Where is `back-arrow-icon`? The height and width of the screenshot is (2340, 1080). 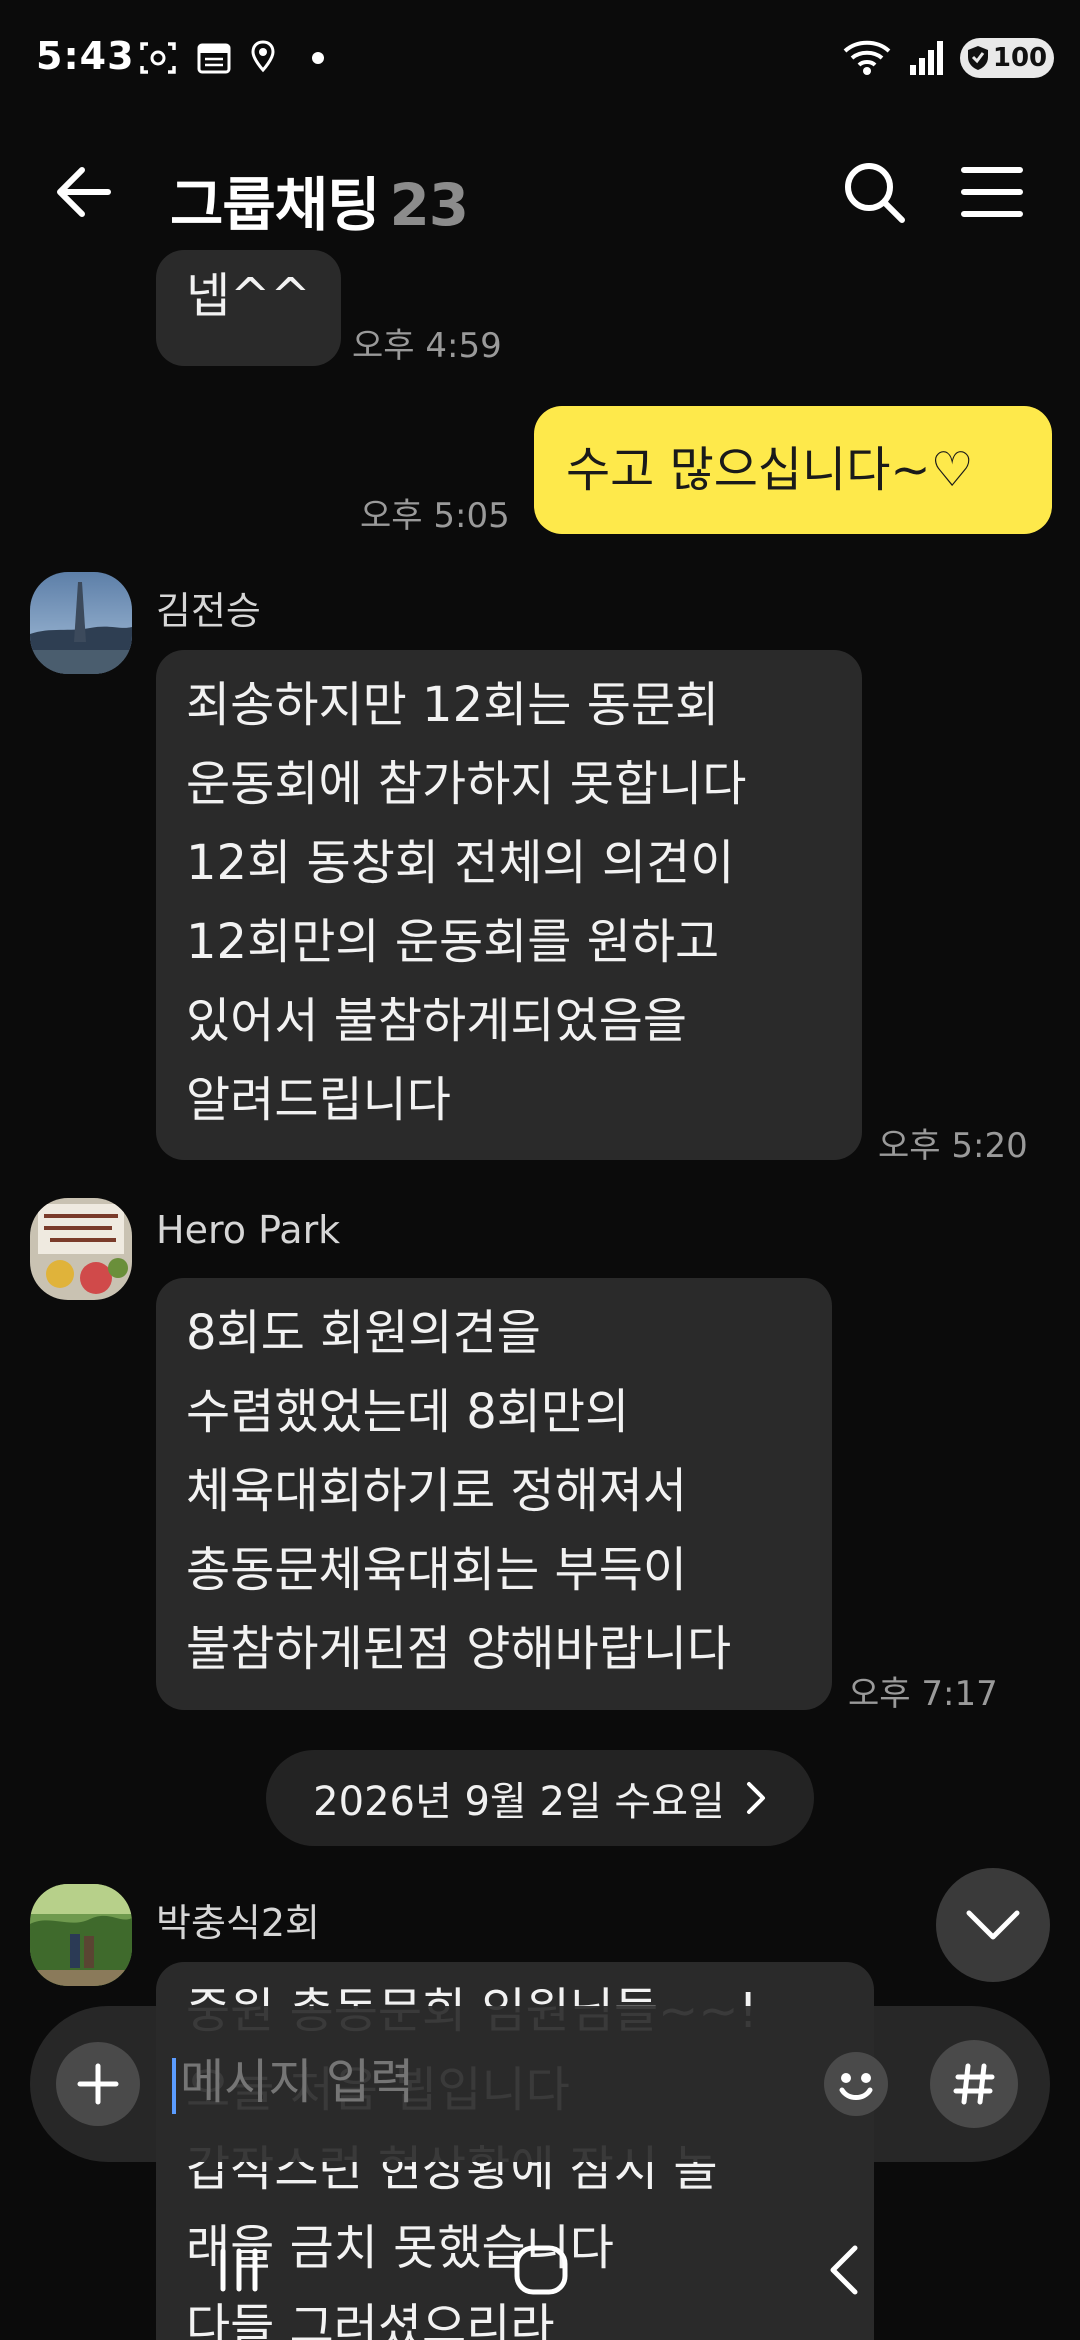 back-arrow-icon is located at coordinates (84, 192).